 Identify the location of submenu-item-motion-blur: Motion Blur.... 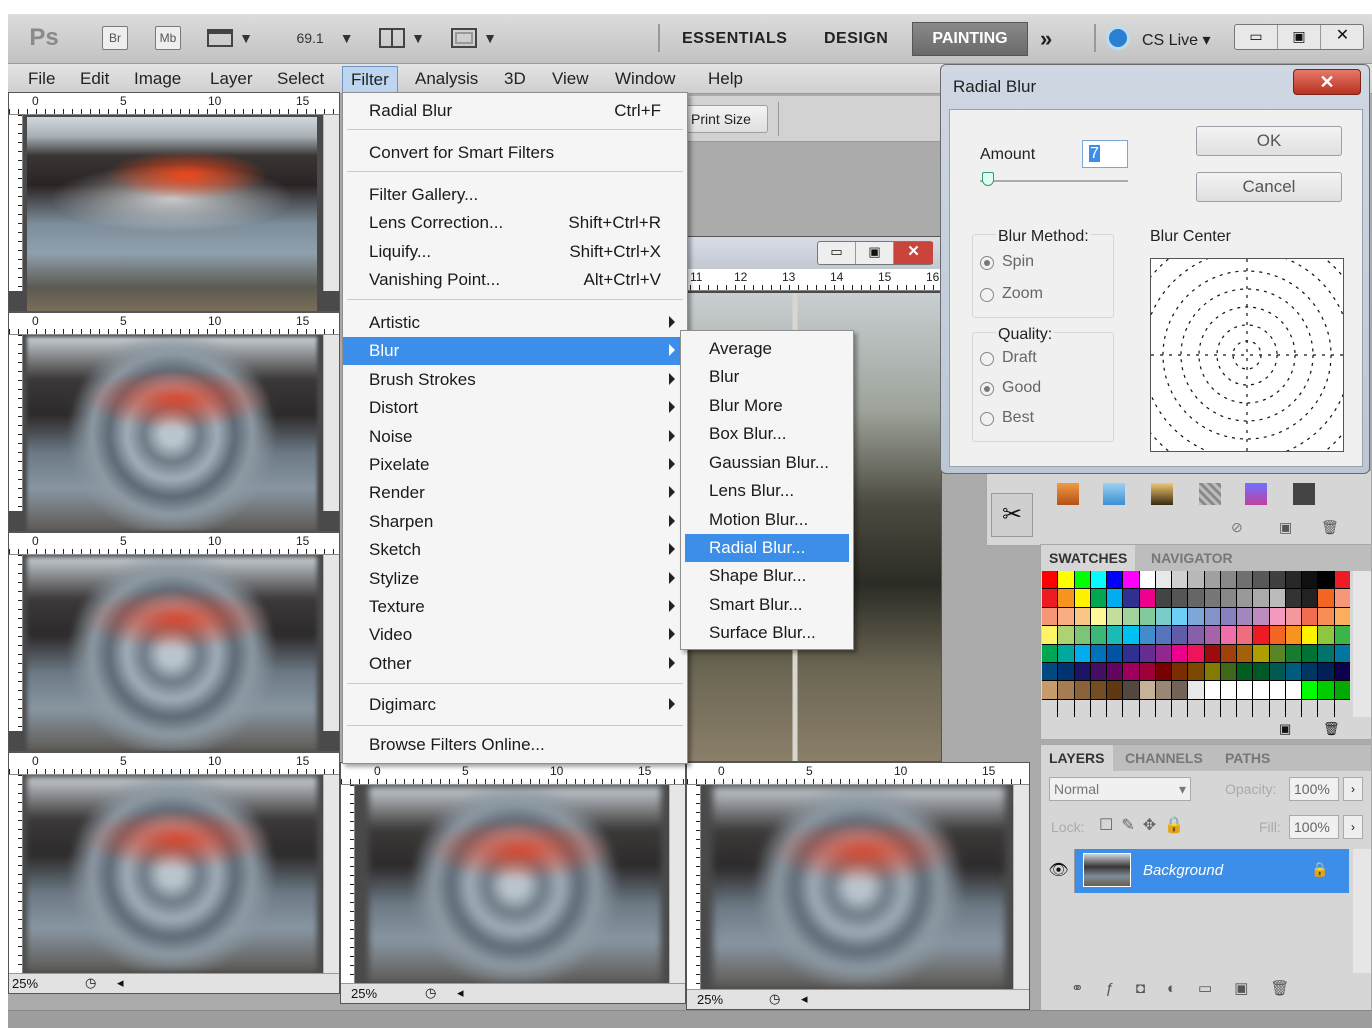
(767, 520).